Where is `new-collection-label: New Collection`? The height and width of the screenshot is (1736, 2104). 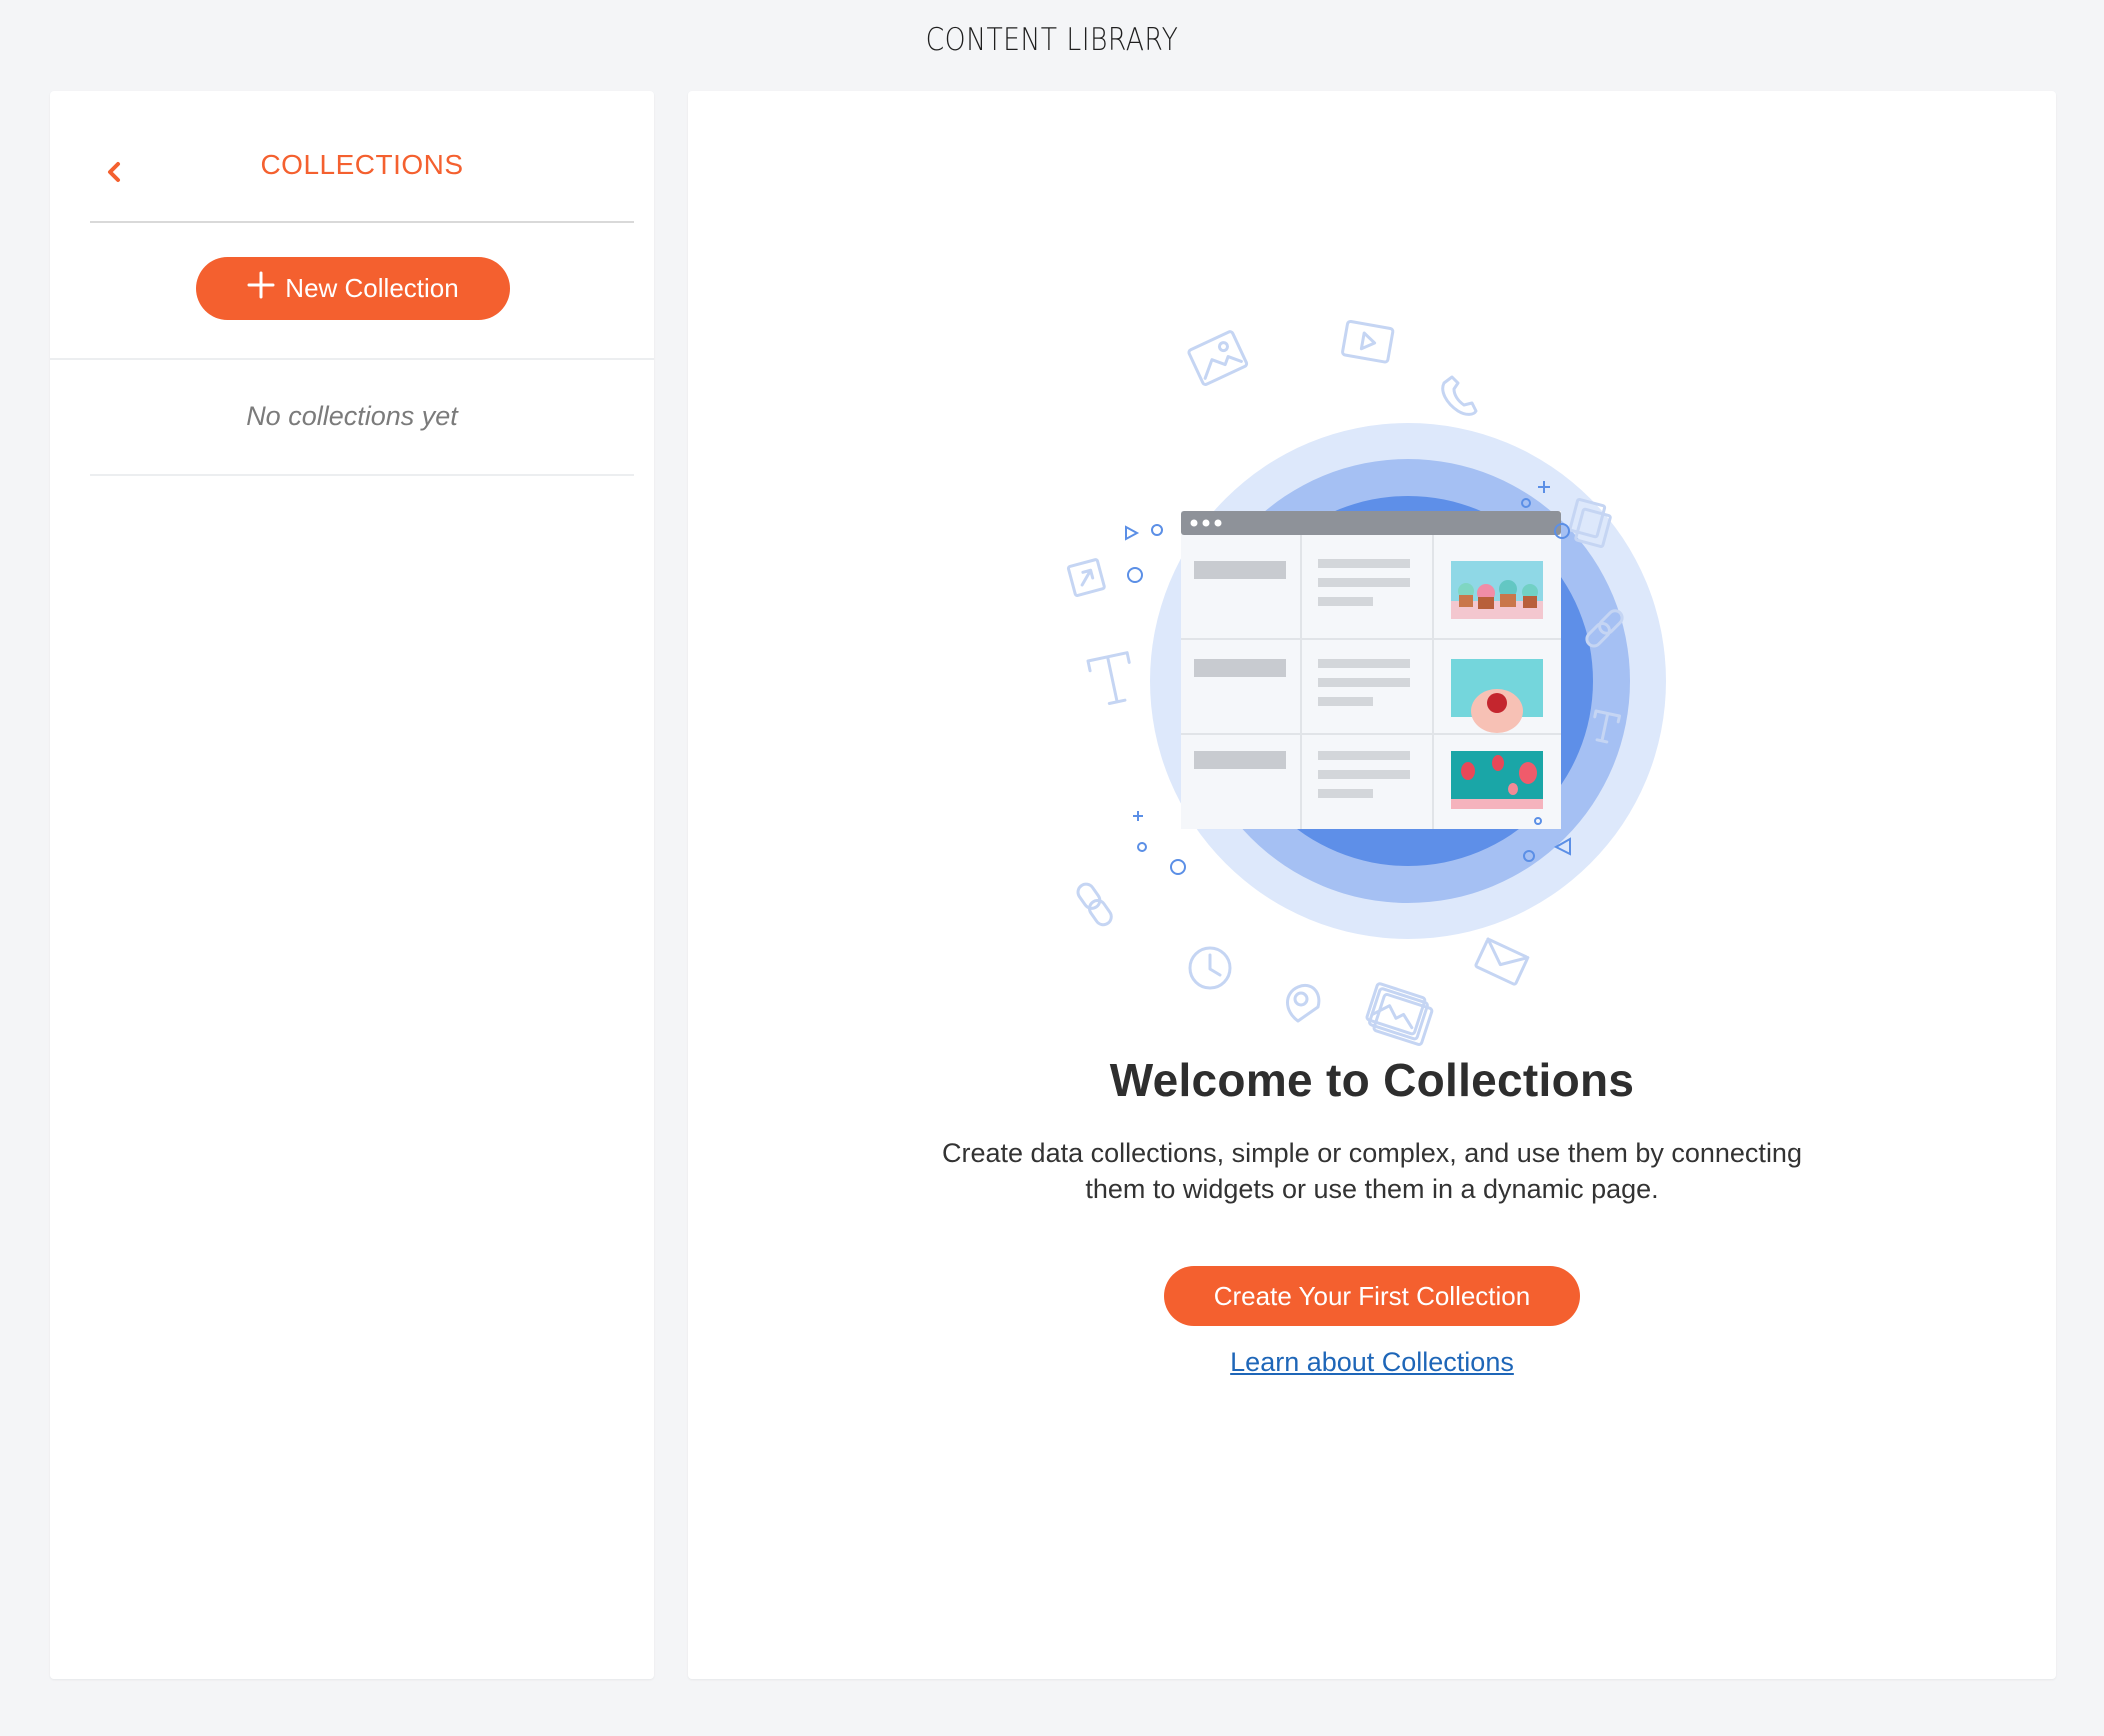
new-collection-label: New Collection is located at coordinates (372, 288).